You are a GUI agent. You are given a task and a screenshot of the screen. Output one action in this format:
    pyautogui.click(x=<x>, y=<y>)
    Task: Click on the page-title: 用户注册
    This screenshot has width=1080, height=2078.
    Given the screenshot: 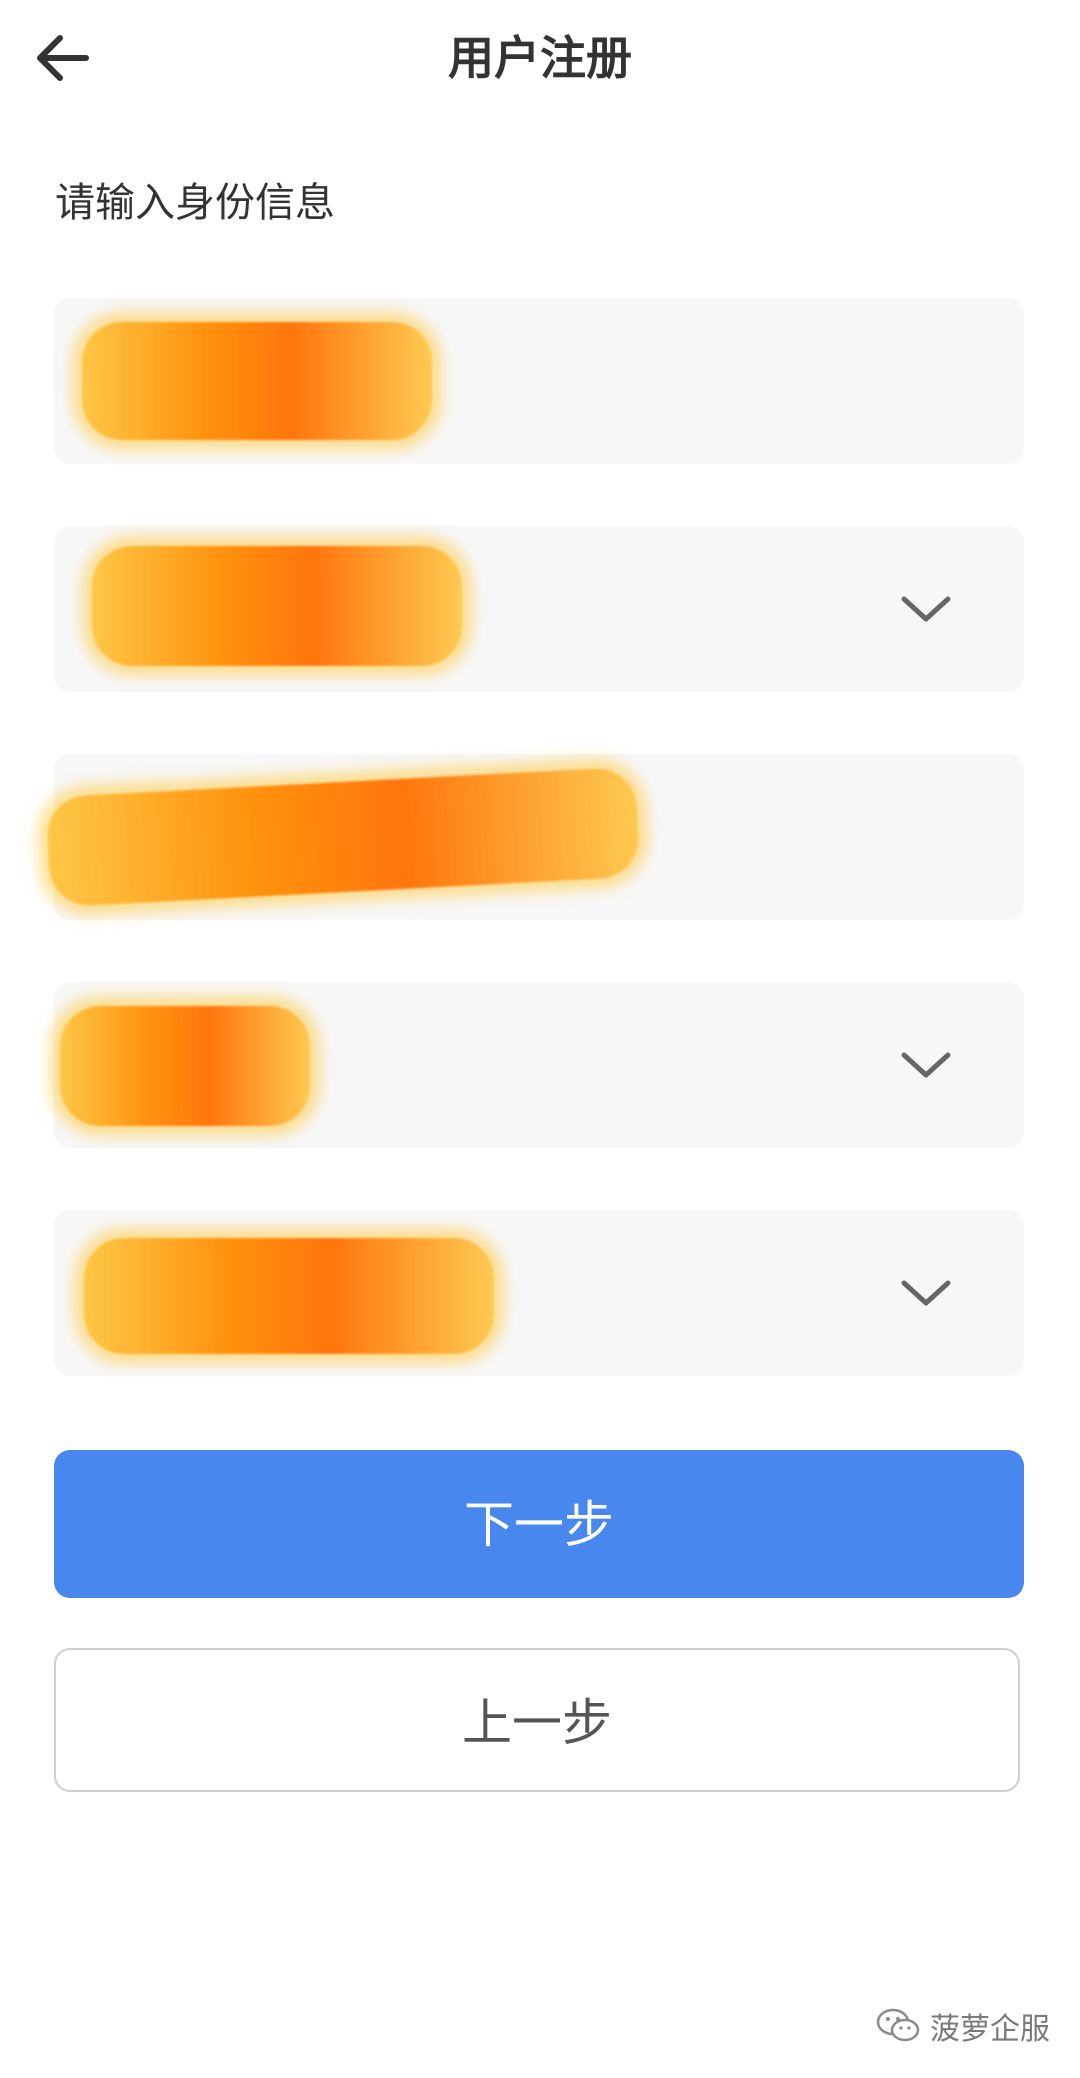 What is the action you would take?
    pyautogui.click(x=540, y=58)
    